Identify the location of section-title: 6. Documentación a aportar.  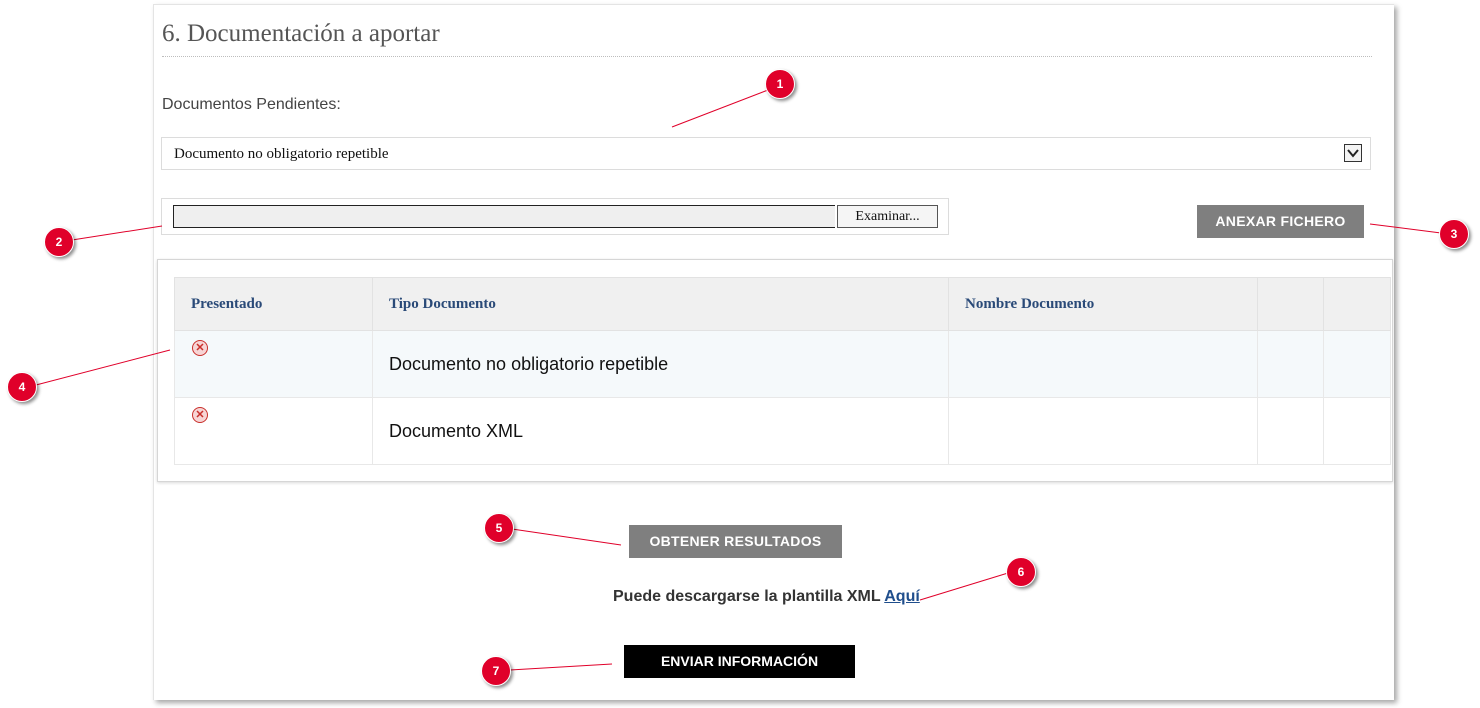
(301, 33).